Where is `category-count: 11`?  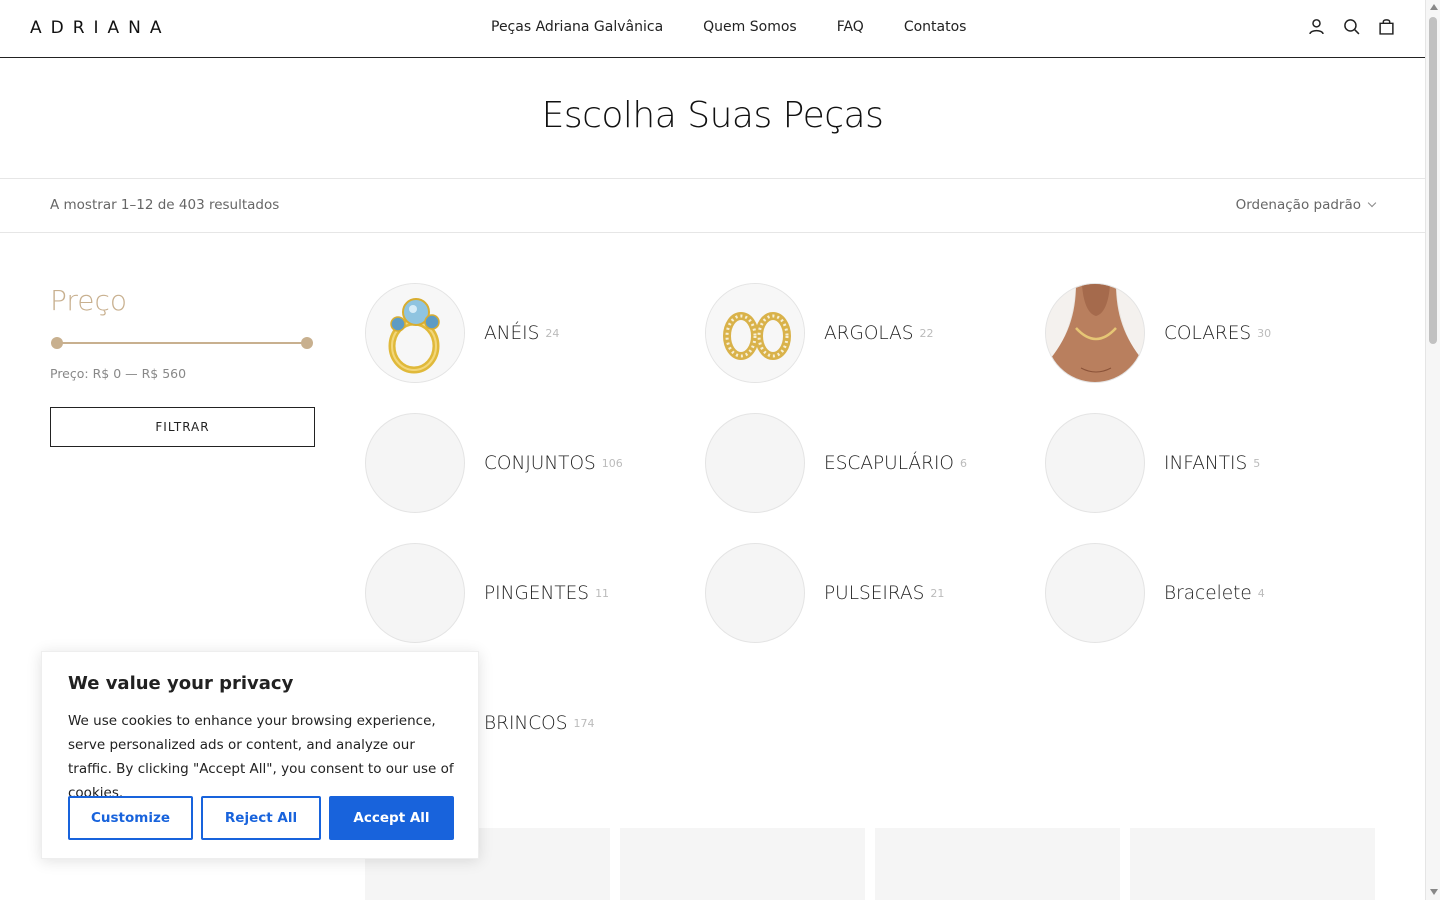
category-count: 11 is located at coordinates (602, 593).